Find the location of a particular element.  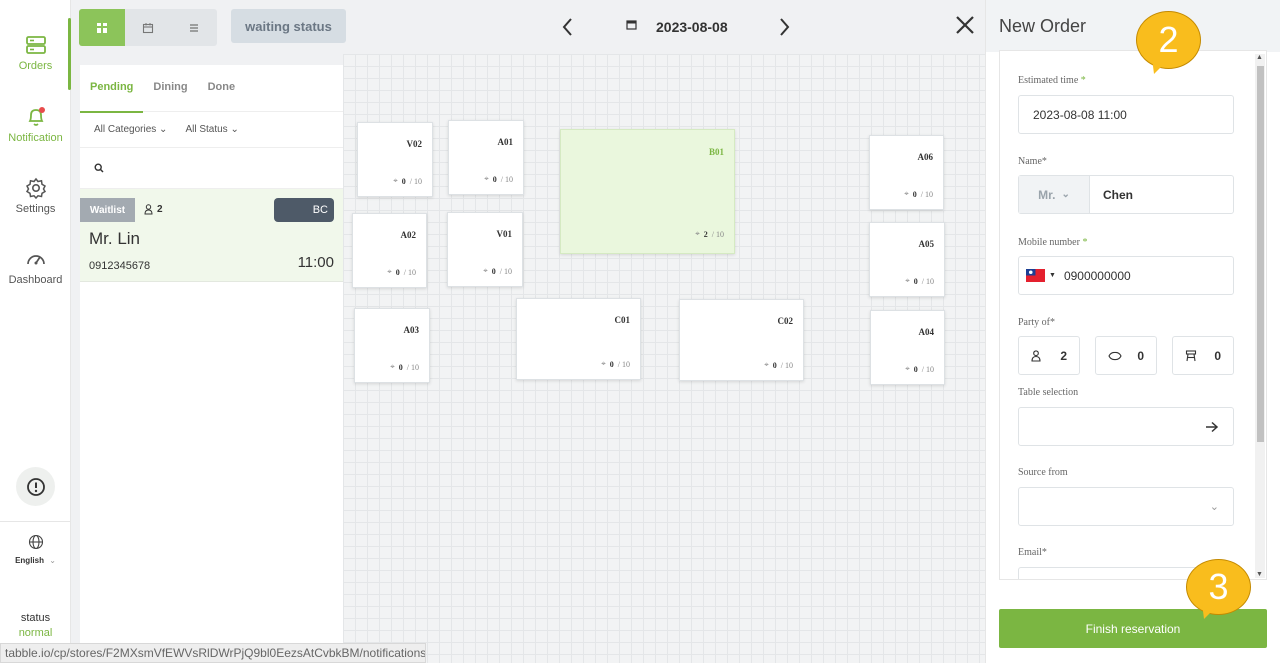

table-card-selected: B01 ⌖ 2/ 10 is located at coordinates (647, 191).